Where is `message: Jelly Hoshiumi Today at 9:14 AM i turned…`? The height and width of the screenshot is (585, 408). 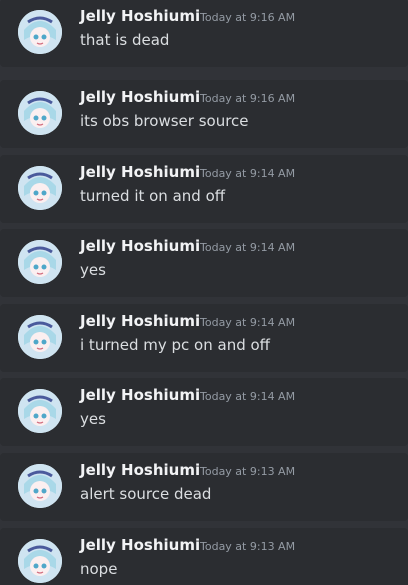
message: Jelly Hoshiumi Today at 9:14 AM i turned… is located at coordinates (204, 338).